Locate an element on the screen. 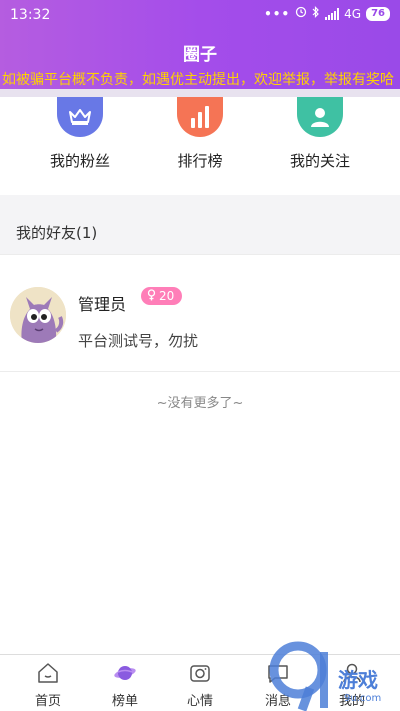 This screenshot has height=711, width=400. section-divider is located at coordinates (200, 201).